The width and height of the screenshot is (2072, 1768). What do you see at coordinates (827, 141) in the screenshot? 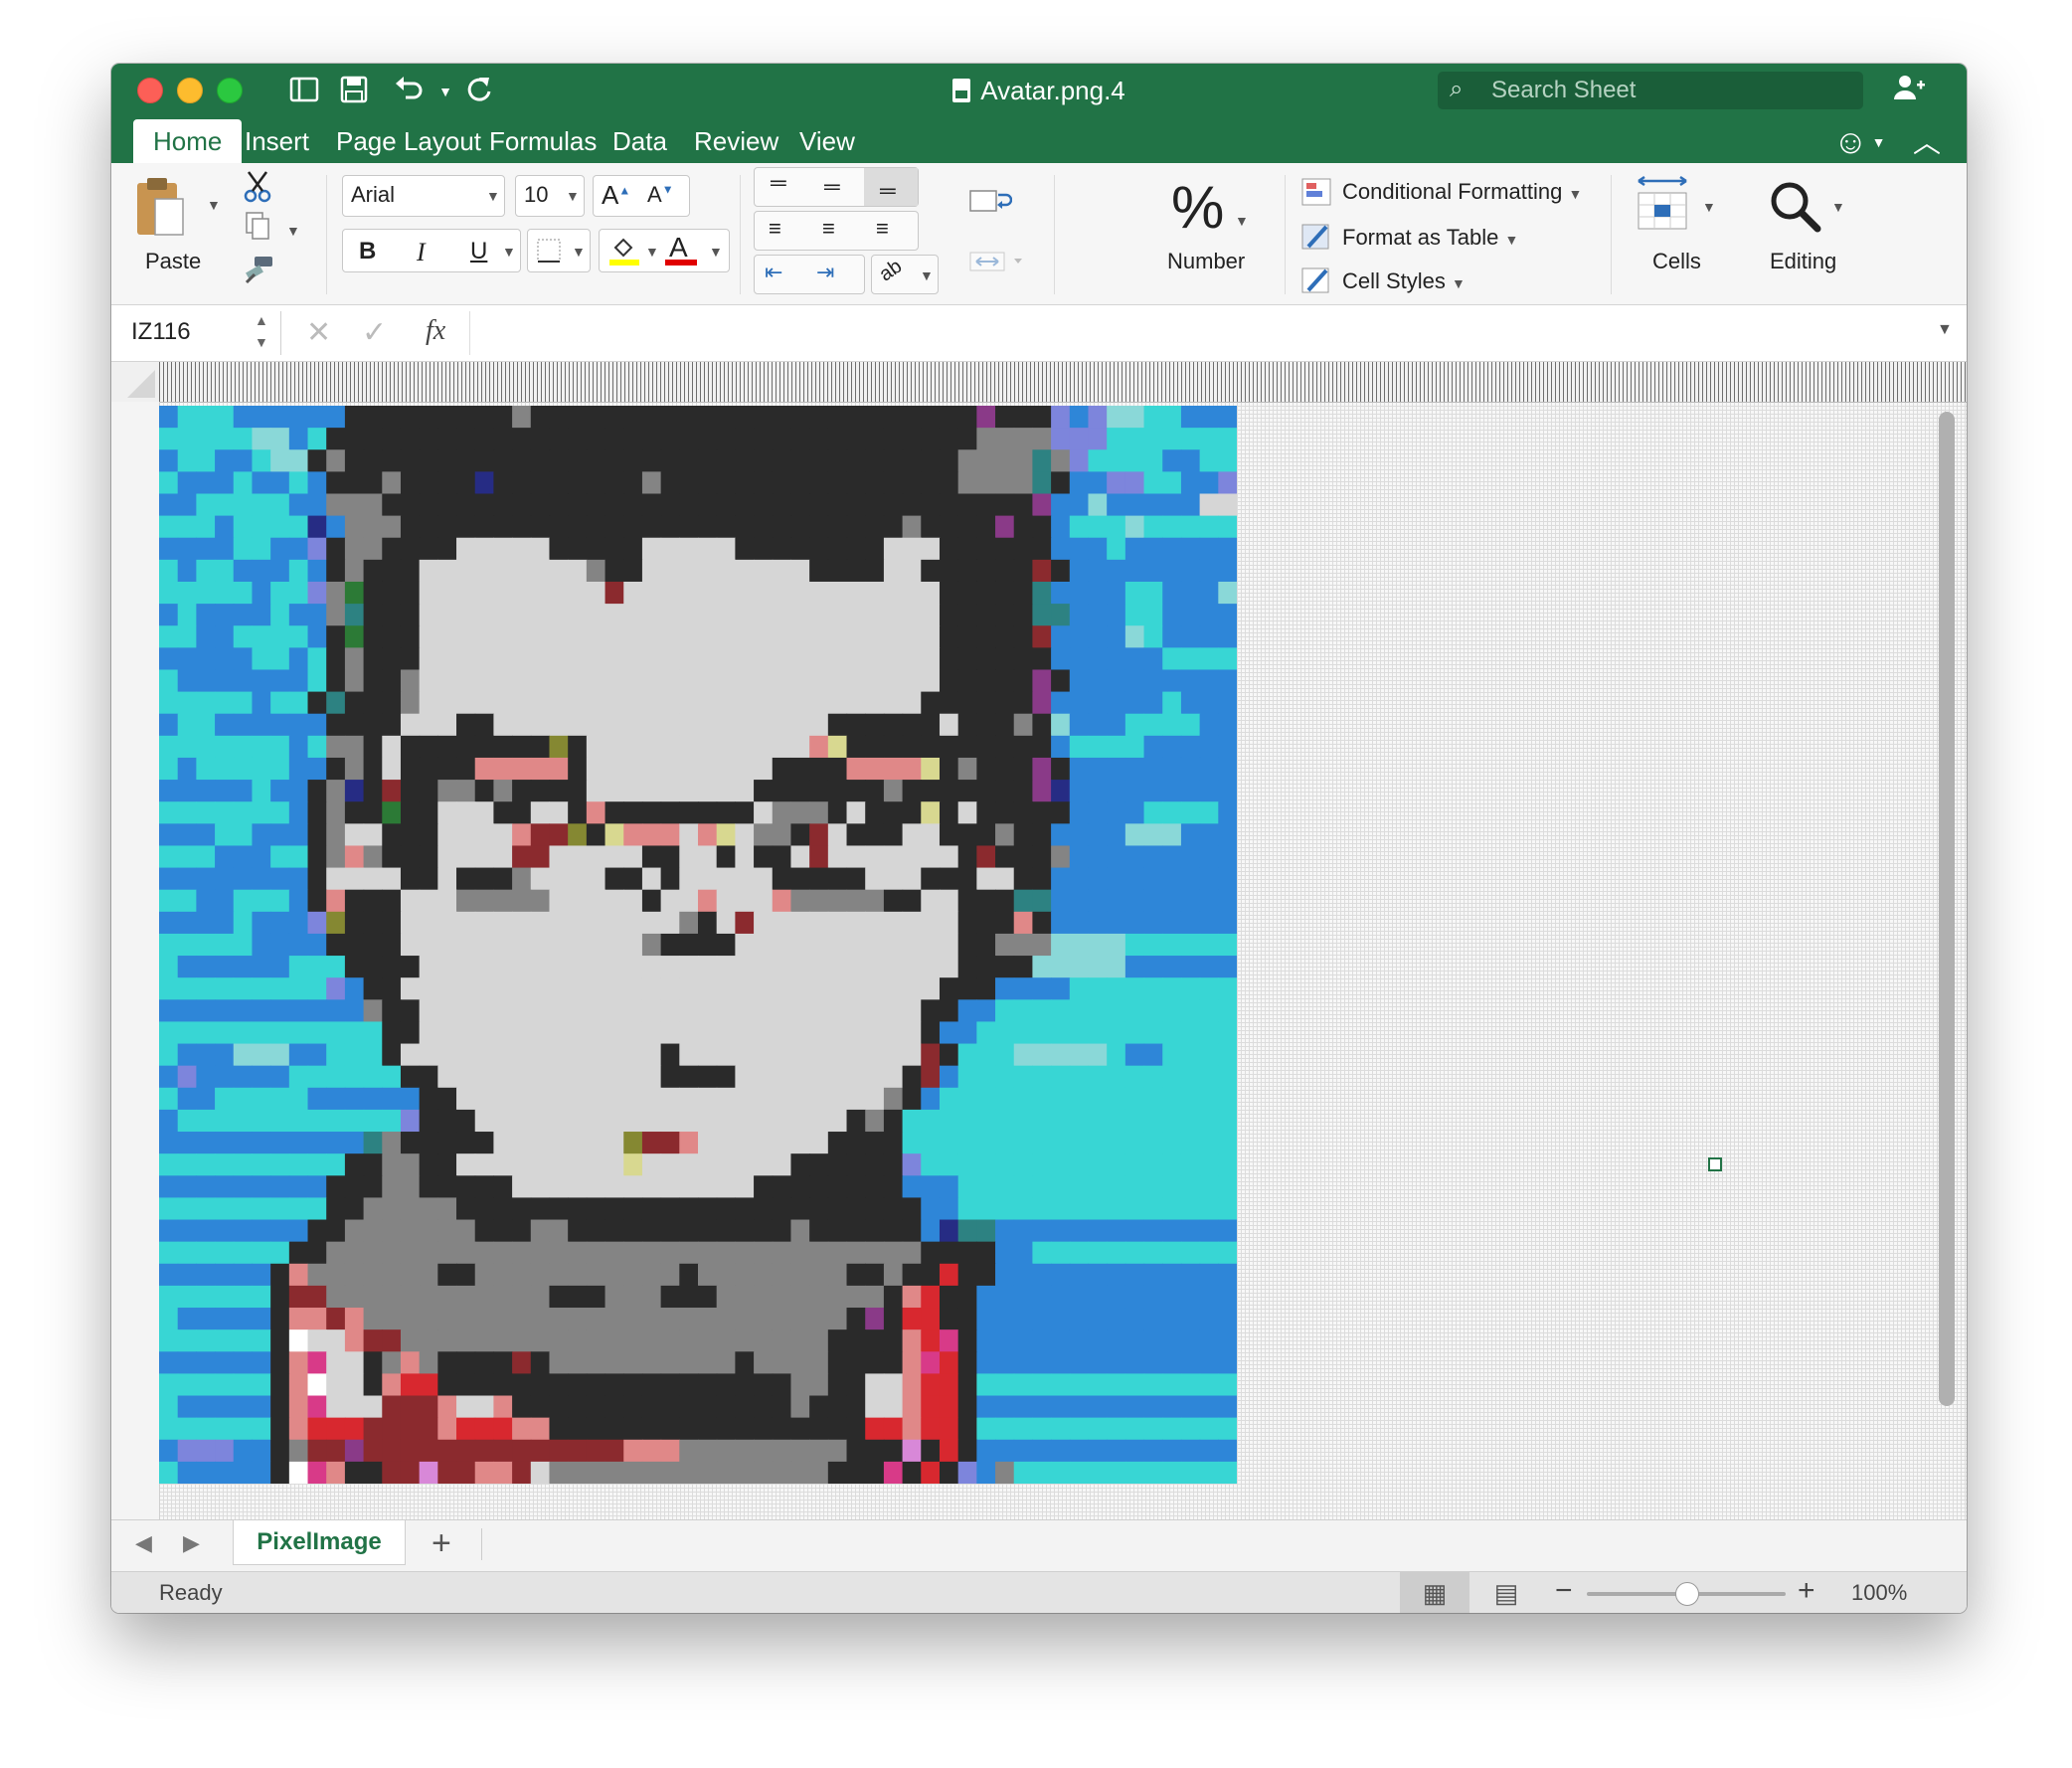
I see `tab-view: View` at bounding box center [827, 141].